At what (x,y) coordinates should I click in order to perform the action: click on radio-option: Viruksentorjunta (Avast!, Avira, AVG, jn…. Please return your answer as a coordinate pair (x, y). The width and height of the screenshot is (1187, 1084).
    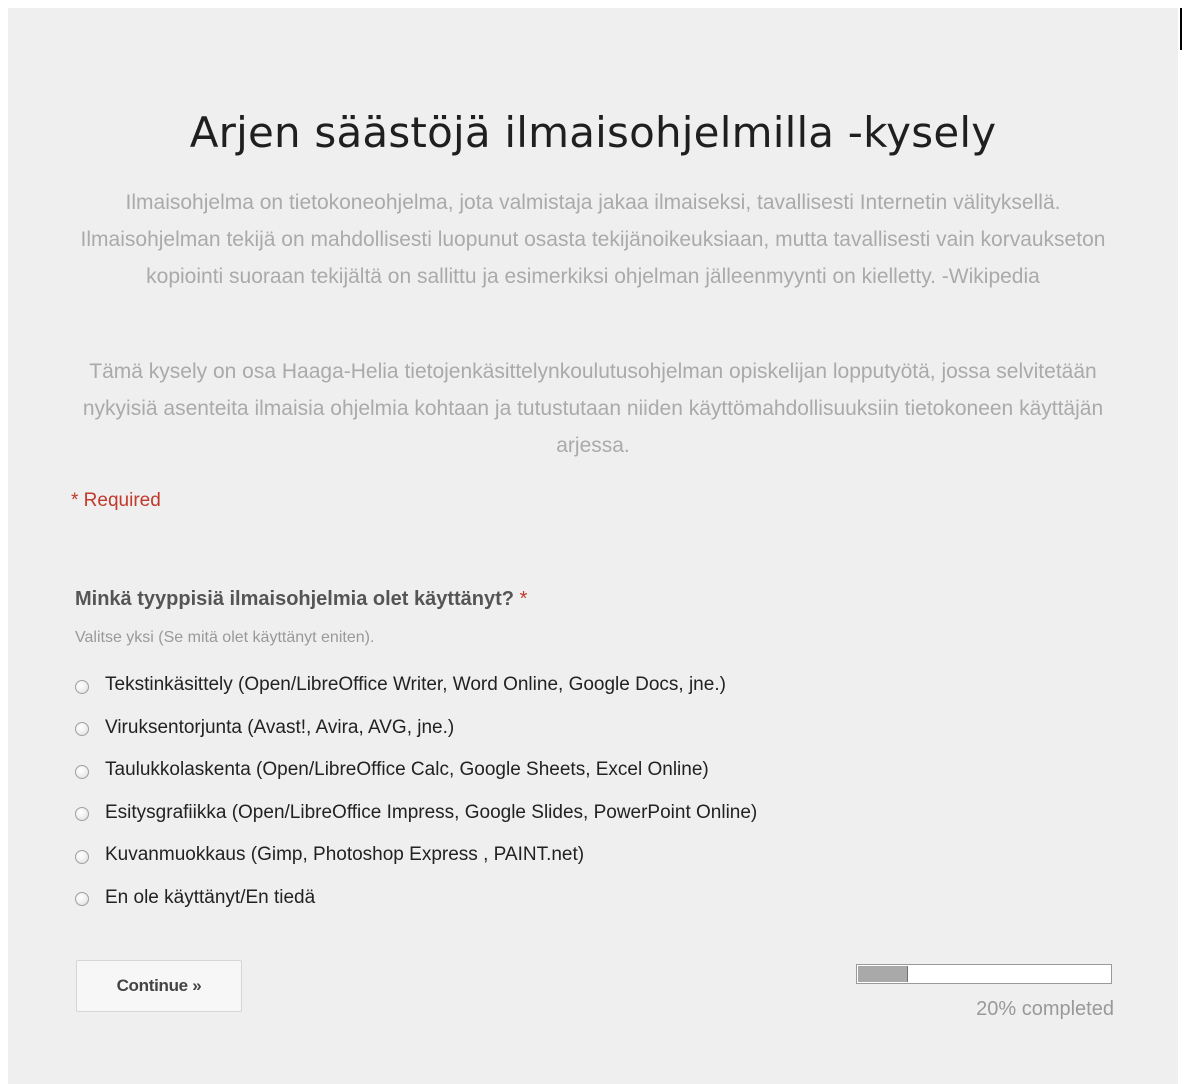
    Looking at the image, I should click on (416, 728).